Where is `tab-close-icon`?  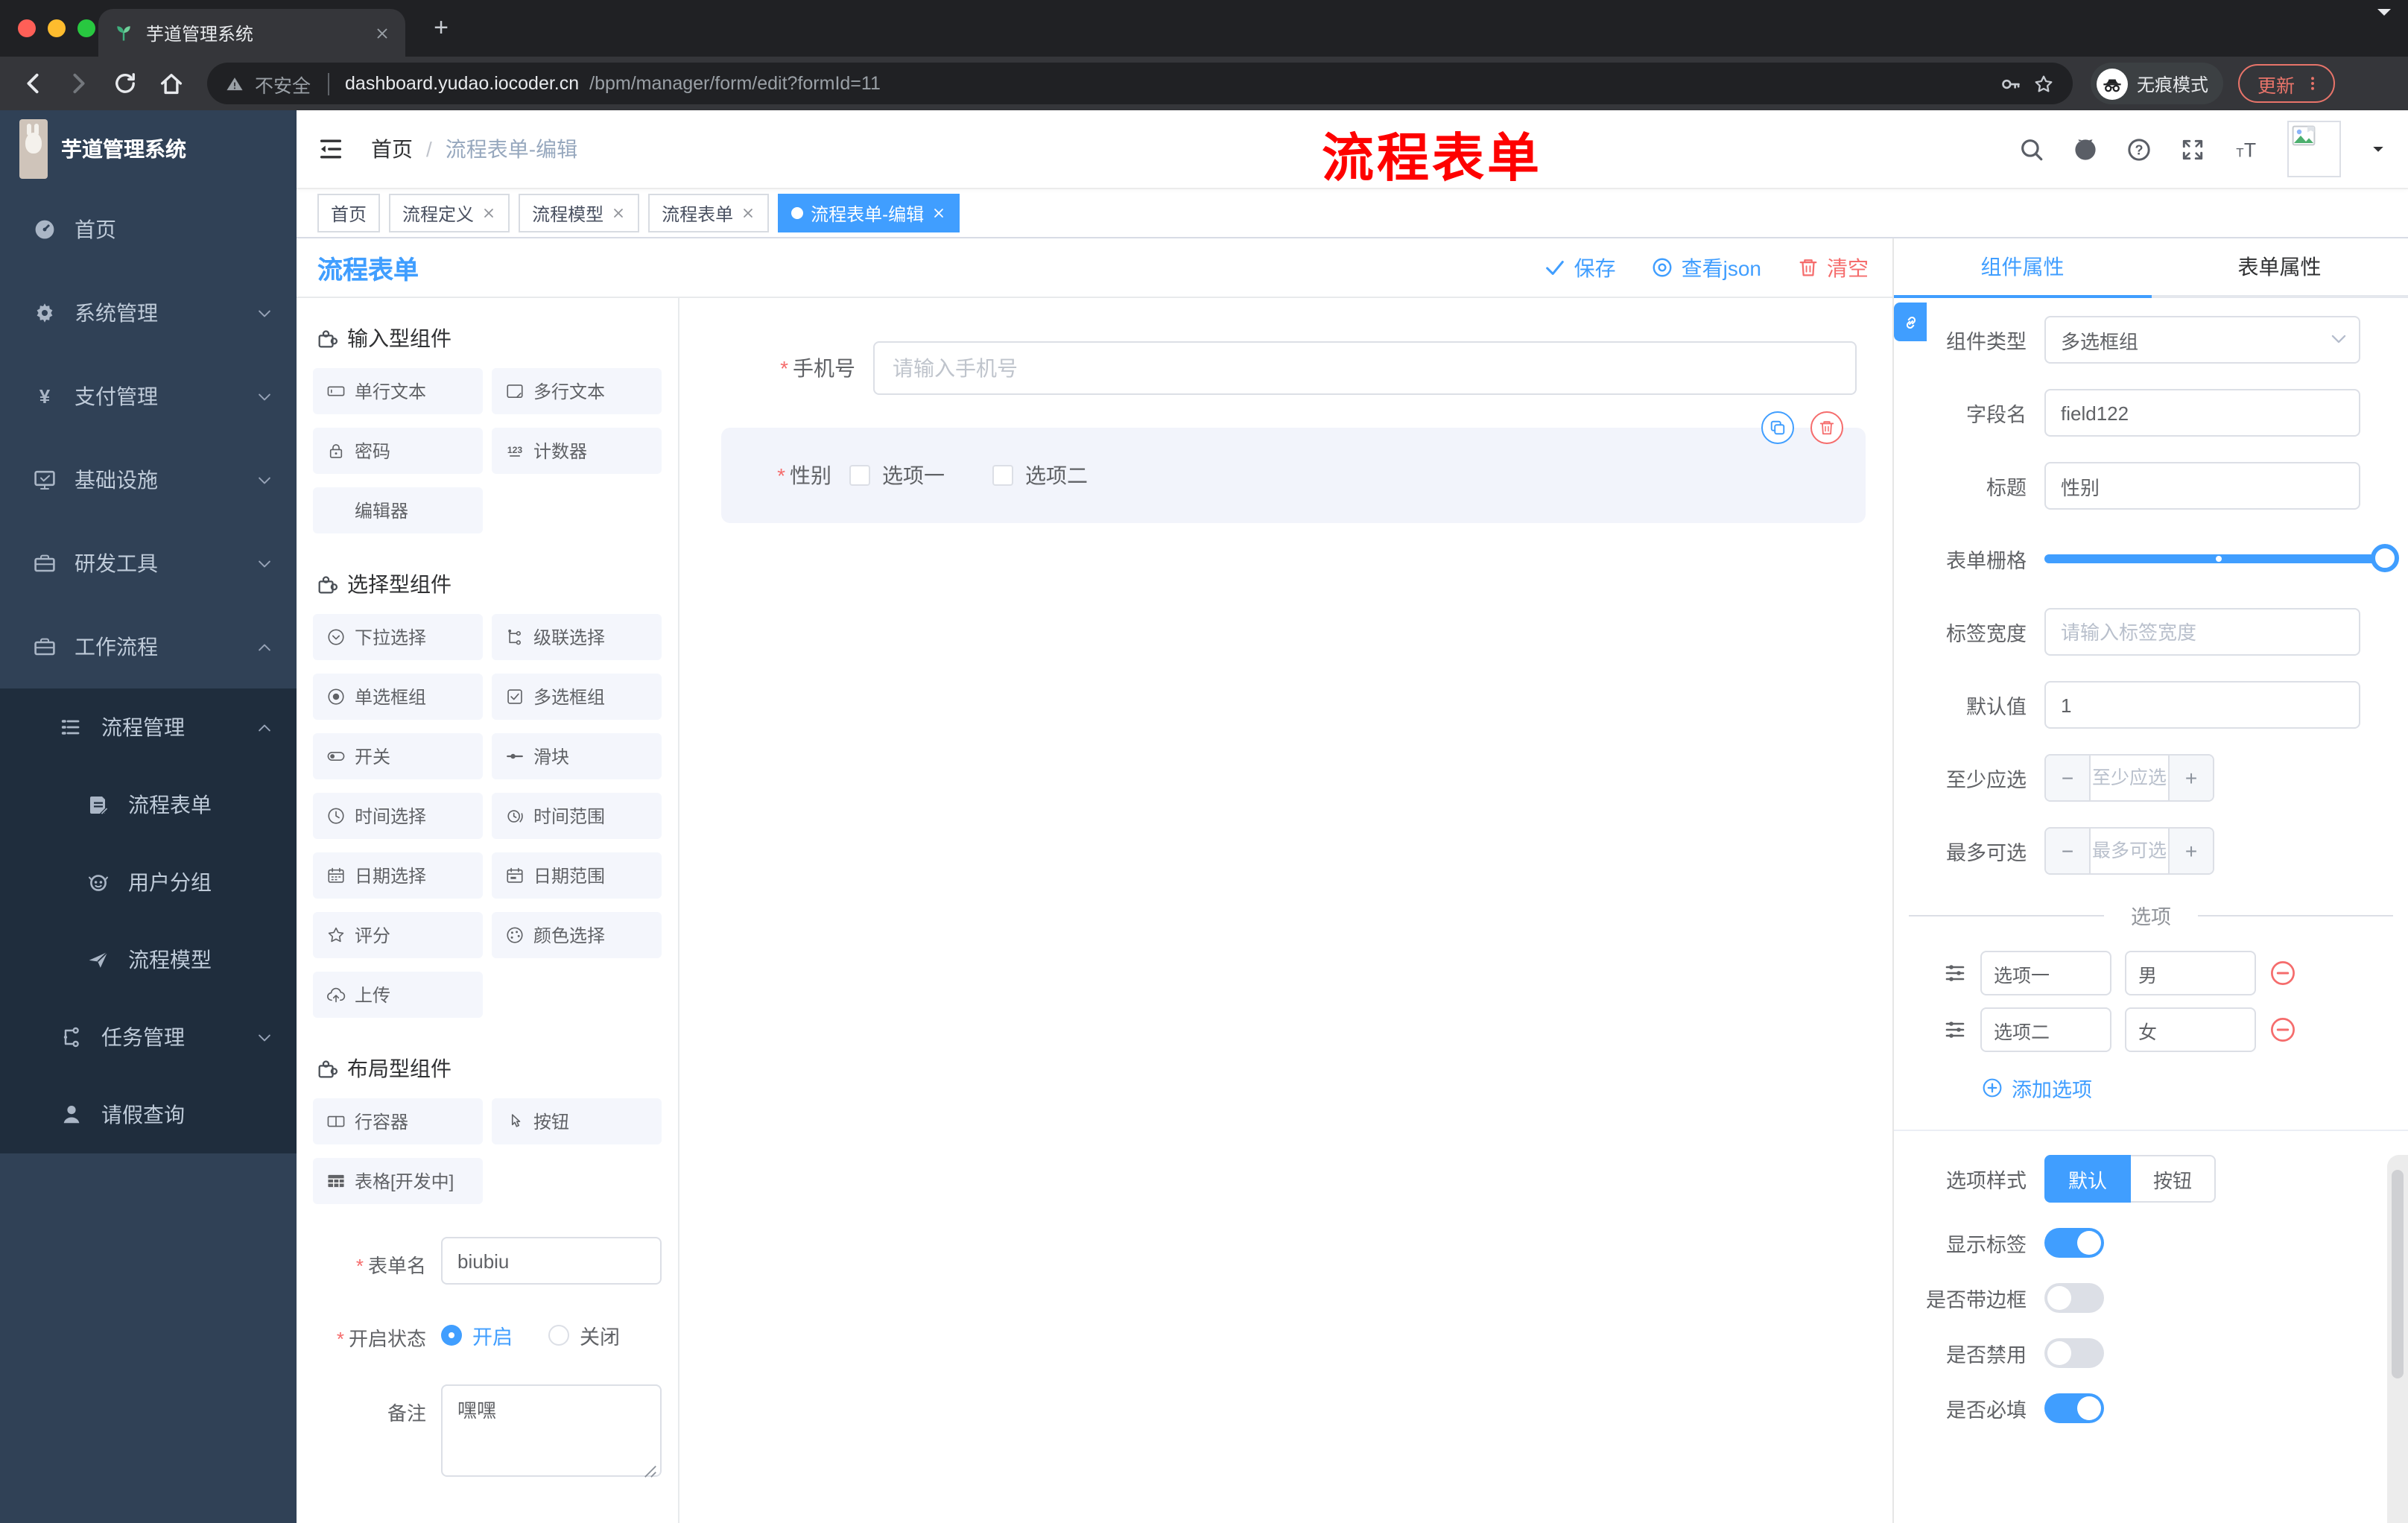
tab-close-icon is located at coordinates (382, 33).